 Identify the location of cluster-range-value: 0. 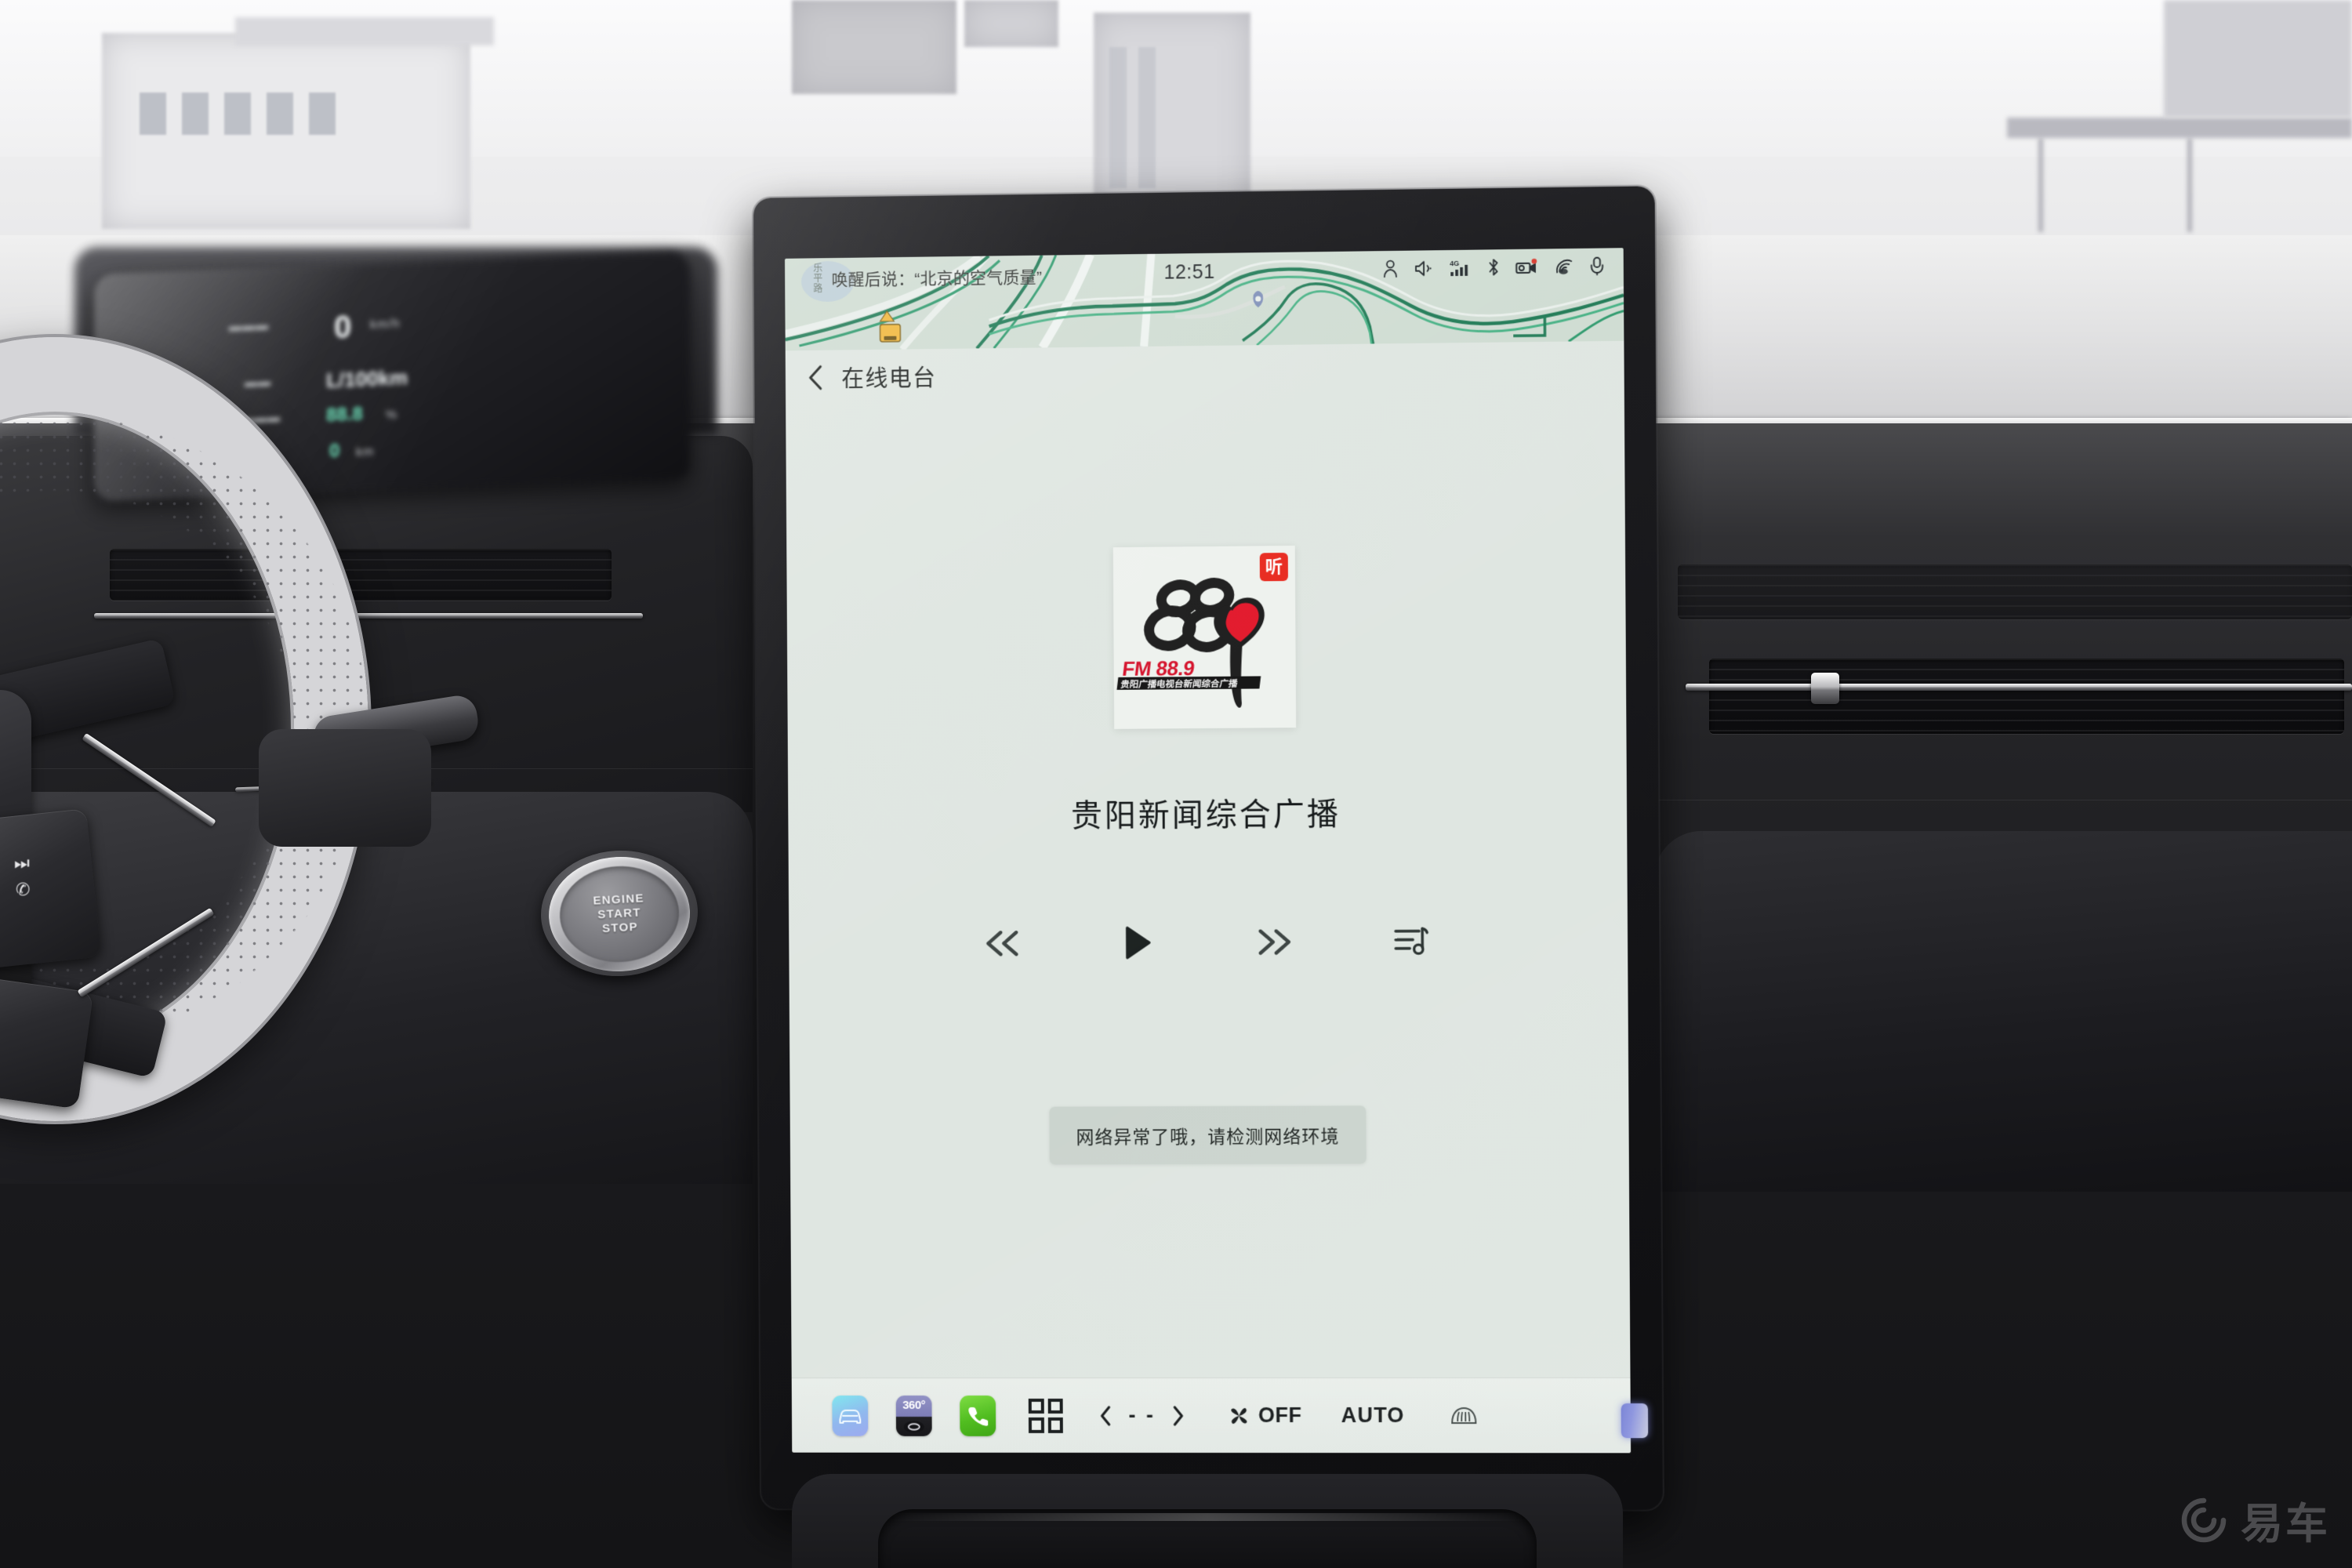
(334, 451).